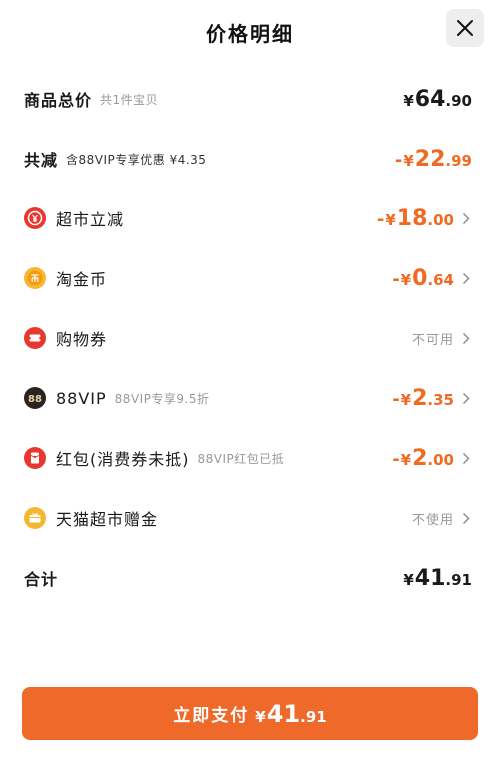 The image size is (500, 761). Describe the element at coordinates (423, 398) in the screenshot. I see `88vip-amount: - ¥2.35` at that location.